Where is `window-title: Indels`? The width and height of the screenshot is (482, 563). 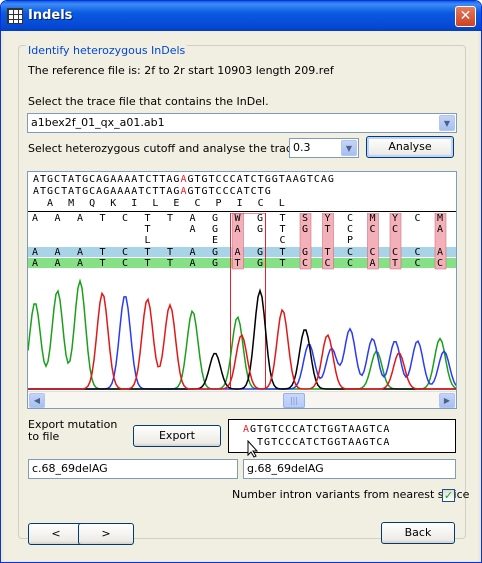
window-title: Indels is located at coordinates (50, 15).